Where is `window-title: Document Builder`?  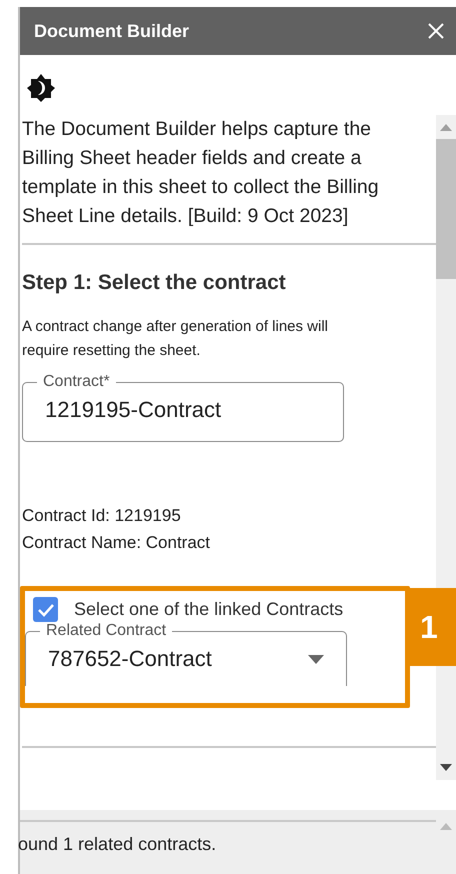 window-title: Document Builder is located at coordinates (112, 31).